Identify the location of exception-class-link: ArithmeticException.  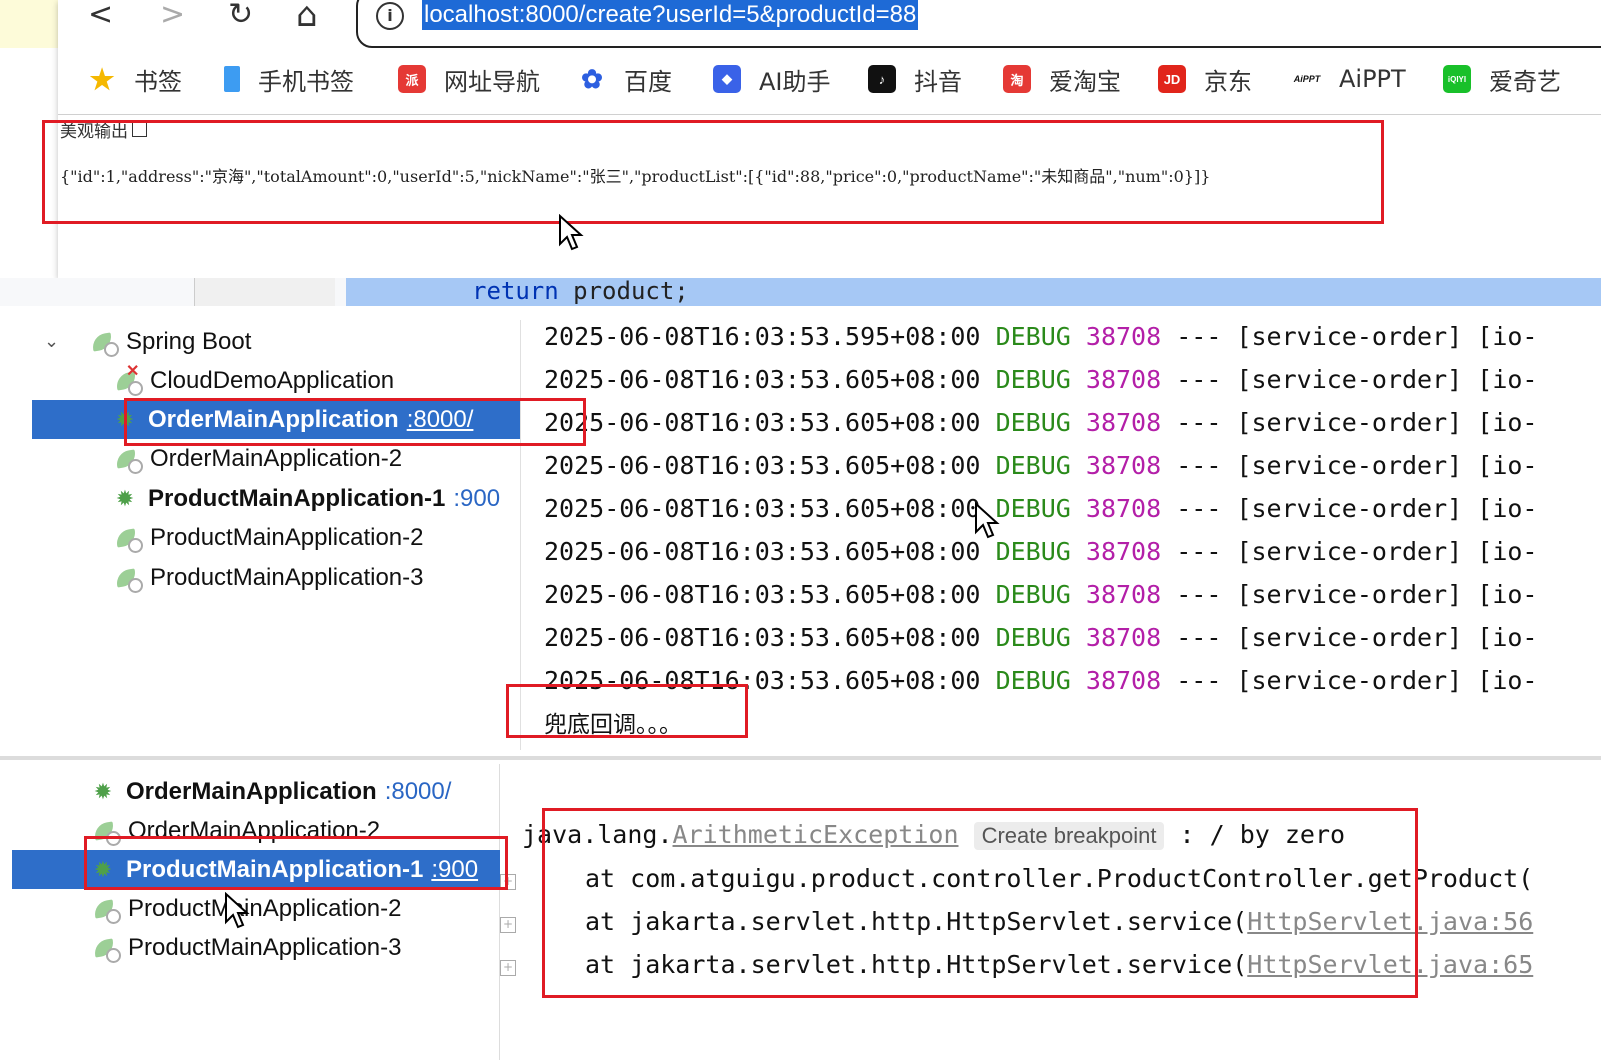
(816, 834).